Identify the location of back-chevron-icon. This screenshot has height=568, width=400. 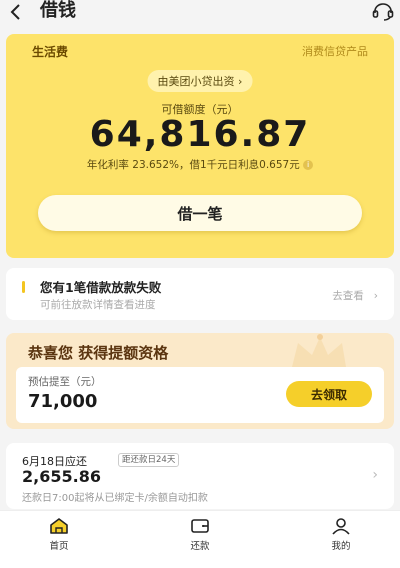
(15, 14).